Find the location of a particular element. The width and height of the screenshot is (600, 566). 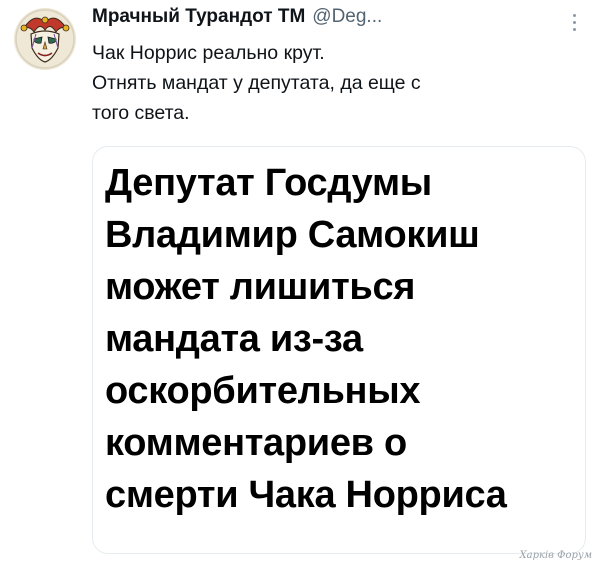

avatar is located at coordinates (45, 39).